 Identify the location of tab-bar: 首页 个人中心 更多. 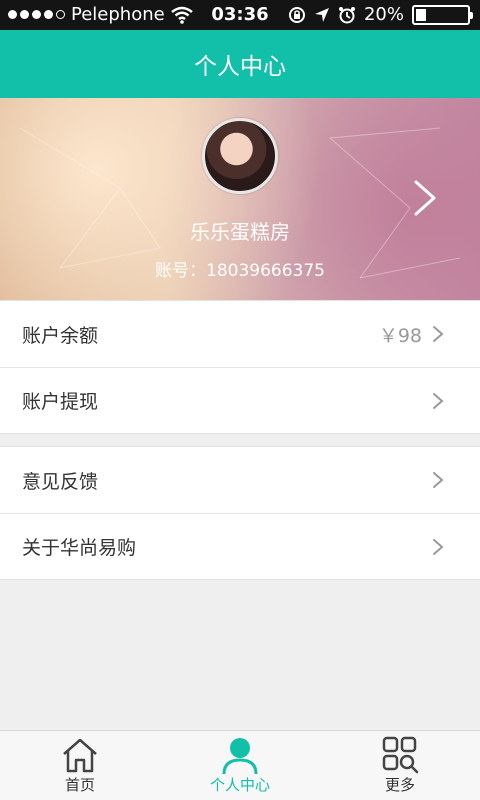
(240, 765).